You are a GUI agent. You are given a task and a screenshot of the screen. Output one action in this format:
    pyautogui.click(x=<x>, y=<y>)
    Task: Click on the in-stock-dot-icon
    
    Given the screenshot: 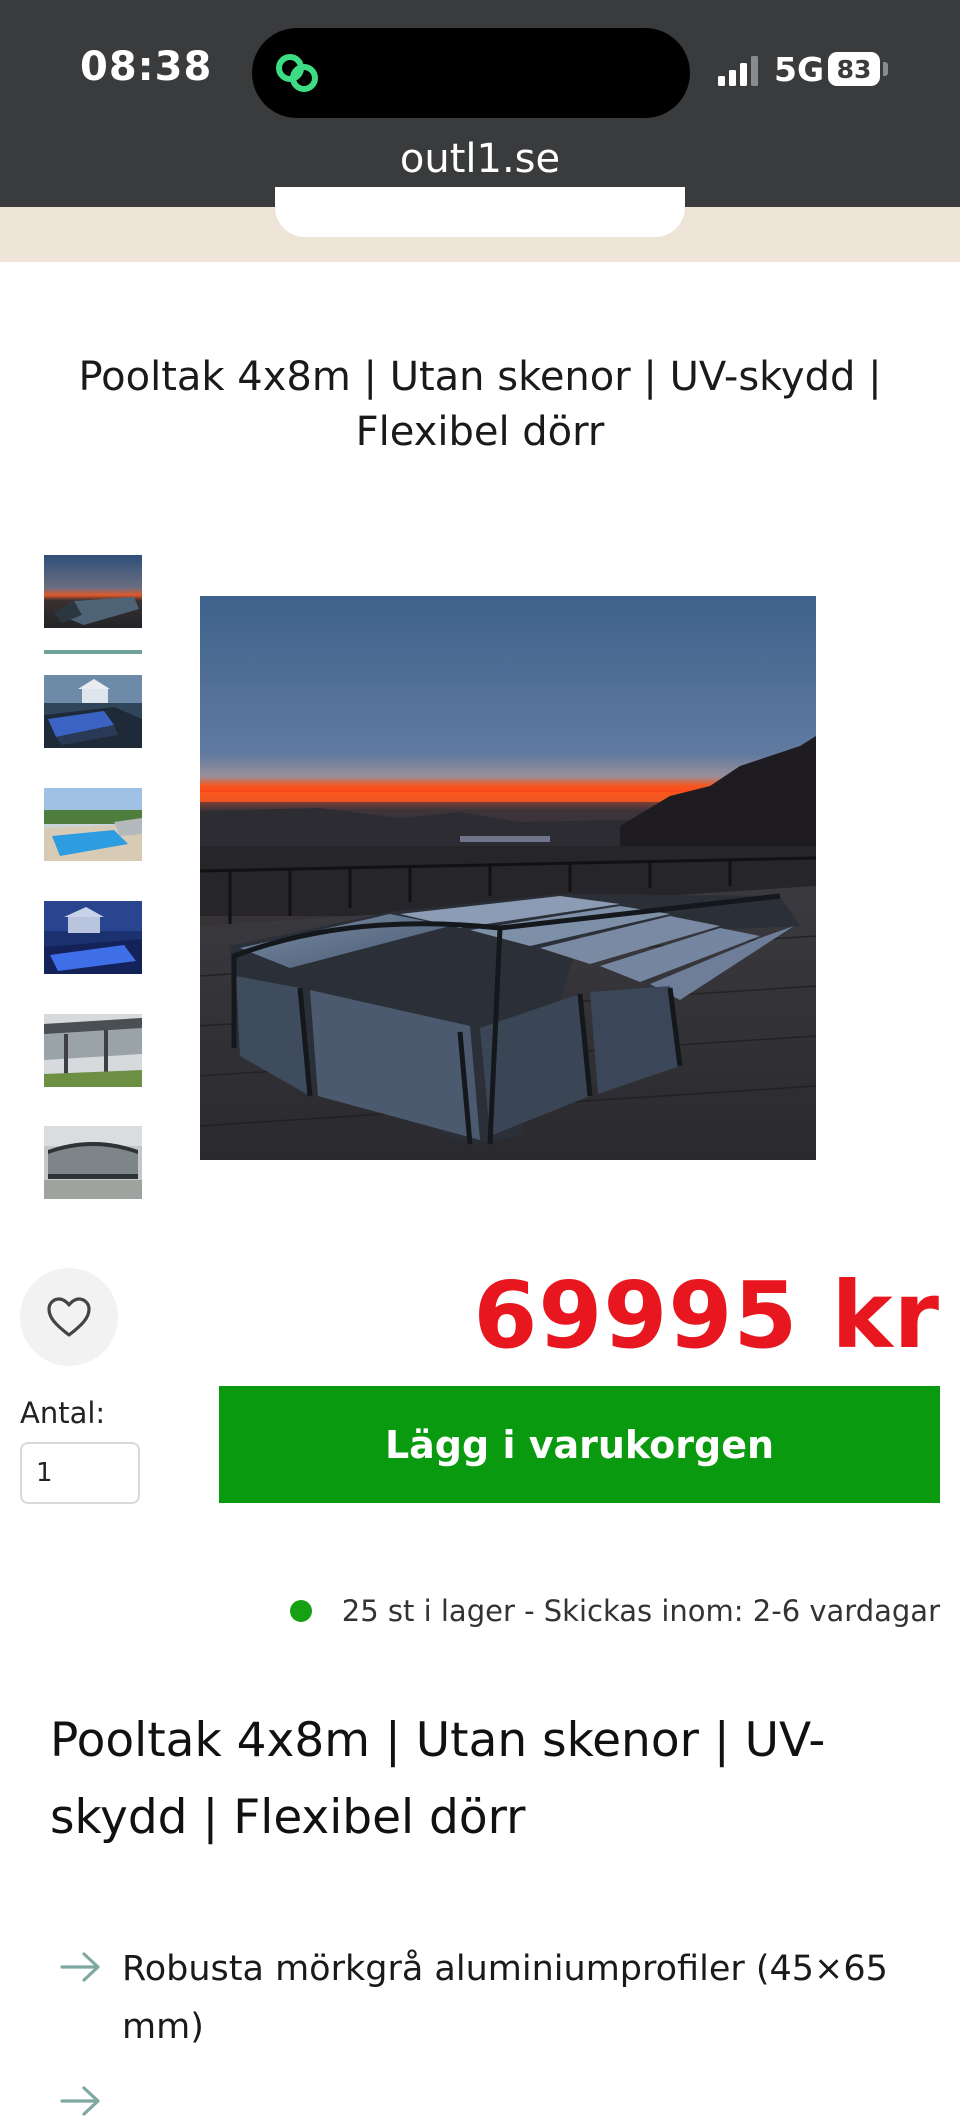 What is the action you would take?
    pyautogui.click(x=300, y=1611)
    